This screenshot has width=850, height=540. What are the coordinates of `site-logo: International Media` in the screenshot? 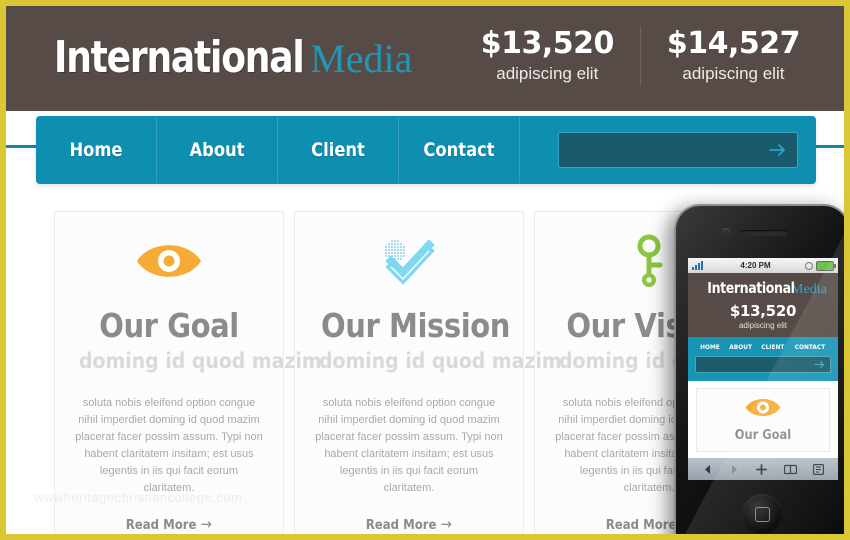 It's located at (233, 57).